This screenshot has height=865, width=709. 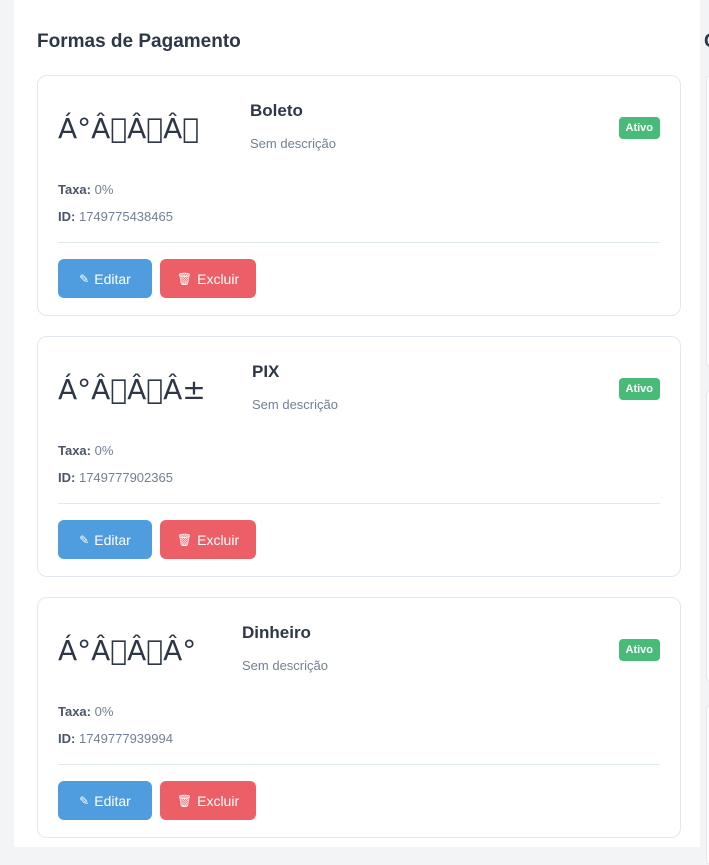 What do you see at coordinates (276, 632) in the screenshot?
I see `payment-method-name: Dinheiro` at bounding box center [276, 632].